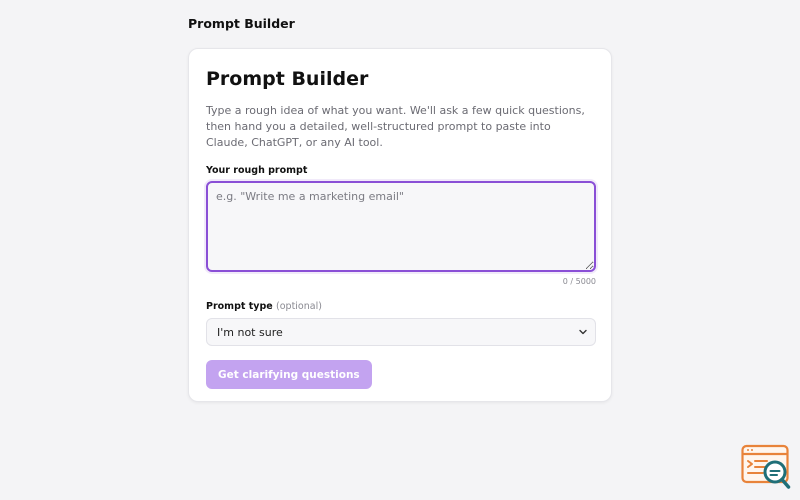 The width and height of the screenshot is (800, 500). What do you see at coordinates (579, 281) in the screenshot?
I see `char-counter: 0 / 5000` at bounding box center [579, 281].